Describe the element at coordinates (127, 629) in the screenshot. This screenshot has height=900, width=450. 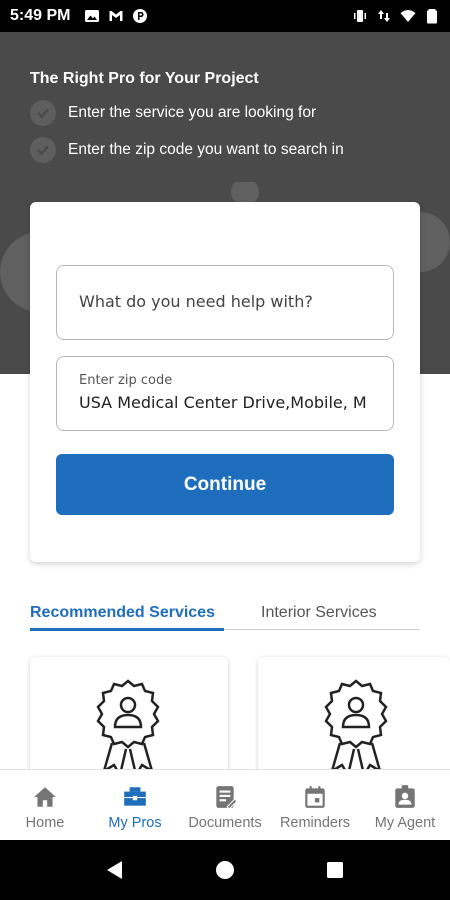
I see `active-tab-indicator` at that location.